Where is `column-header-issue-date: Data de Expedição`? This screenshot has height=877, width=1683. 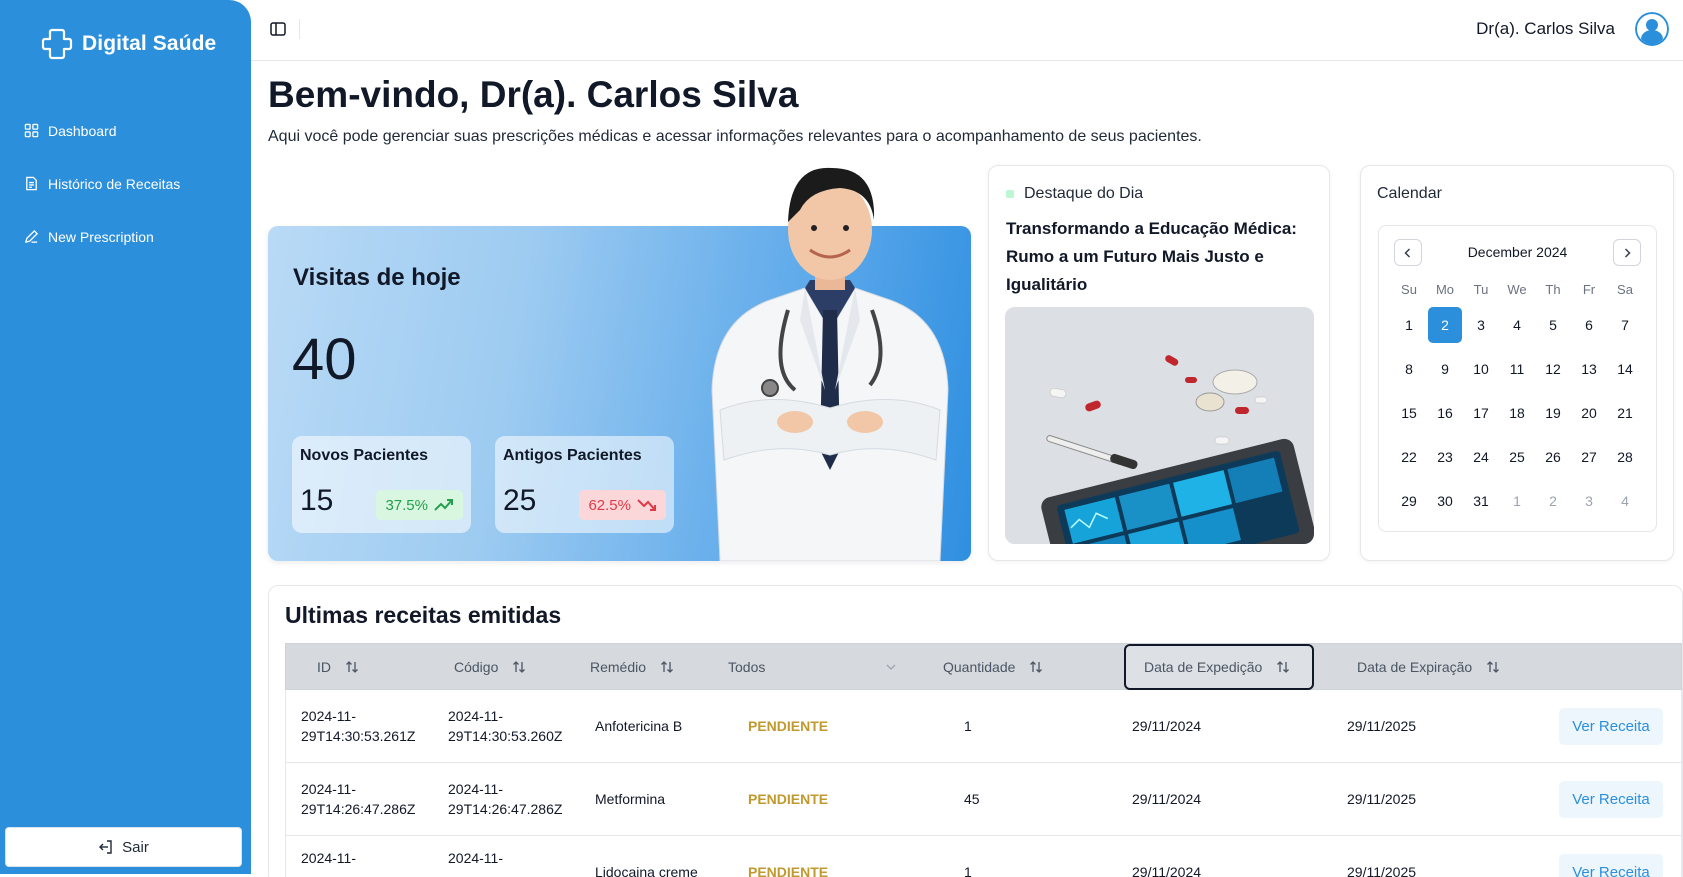
column-header-issue-date: Data de Expedição is located at coordinates (1219, 667).